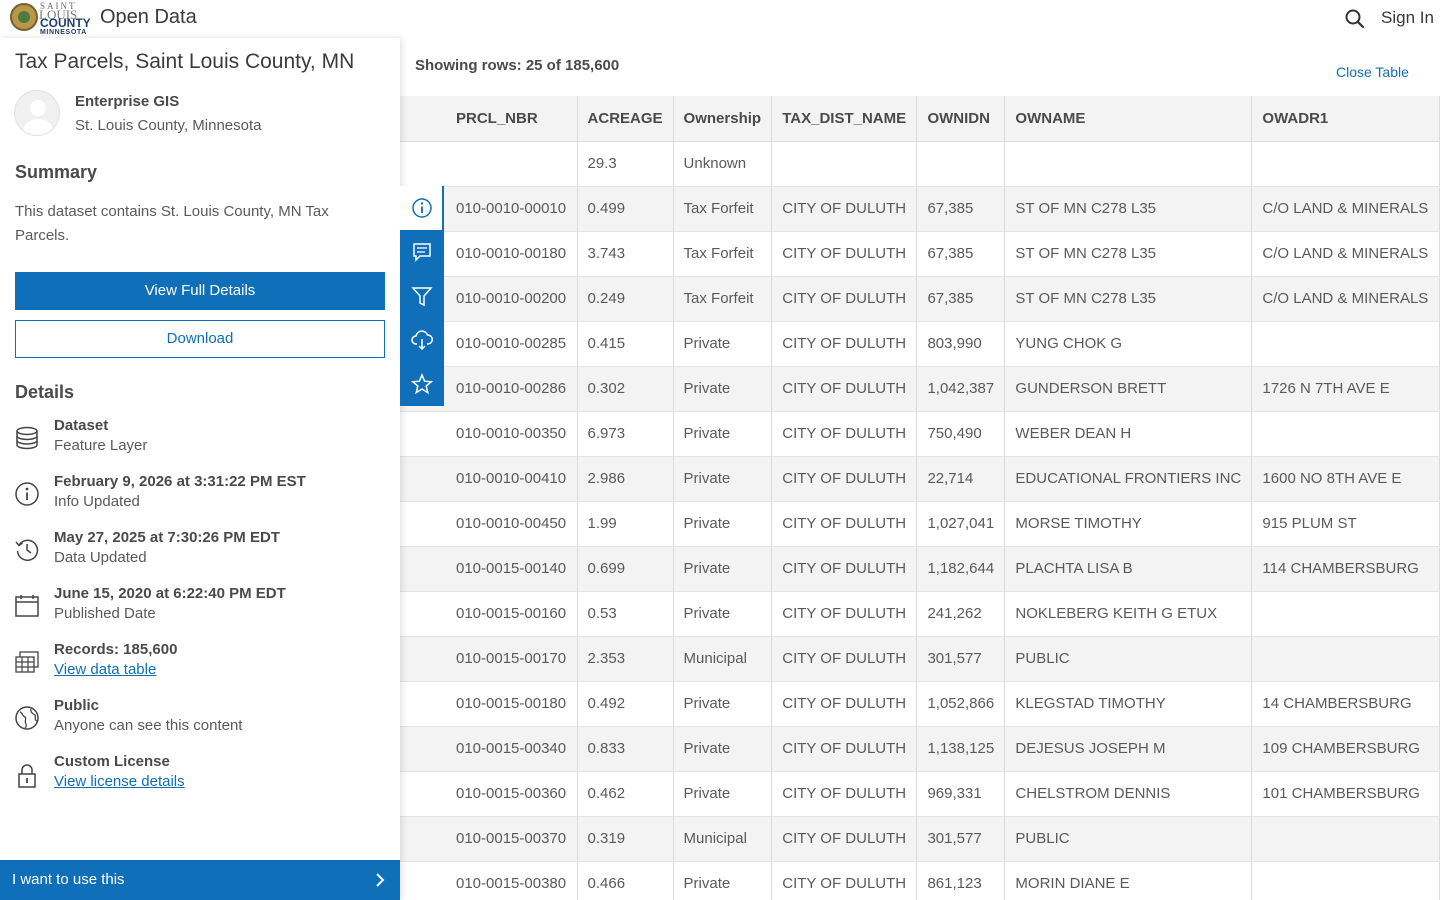 The height and width of the screenshot is (900, 1440). I want to click on toolbar-comments-button, so click(422, 252).